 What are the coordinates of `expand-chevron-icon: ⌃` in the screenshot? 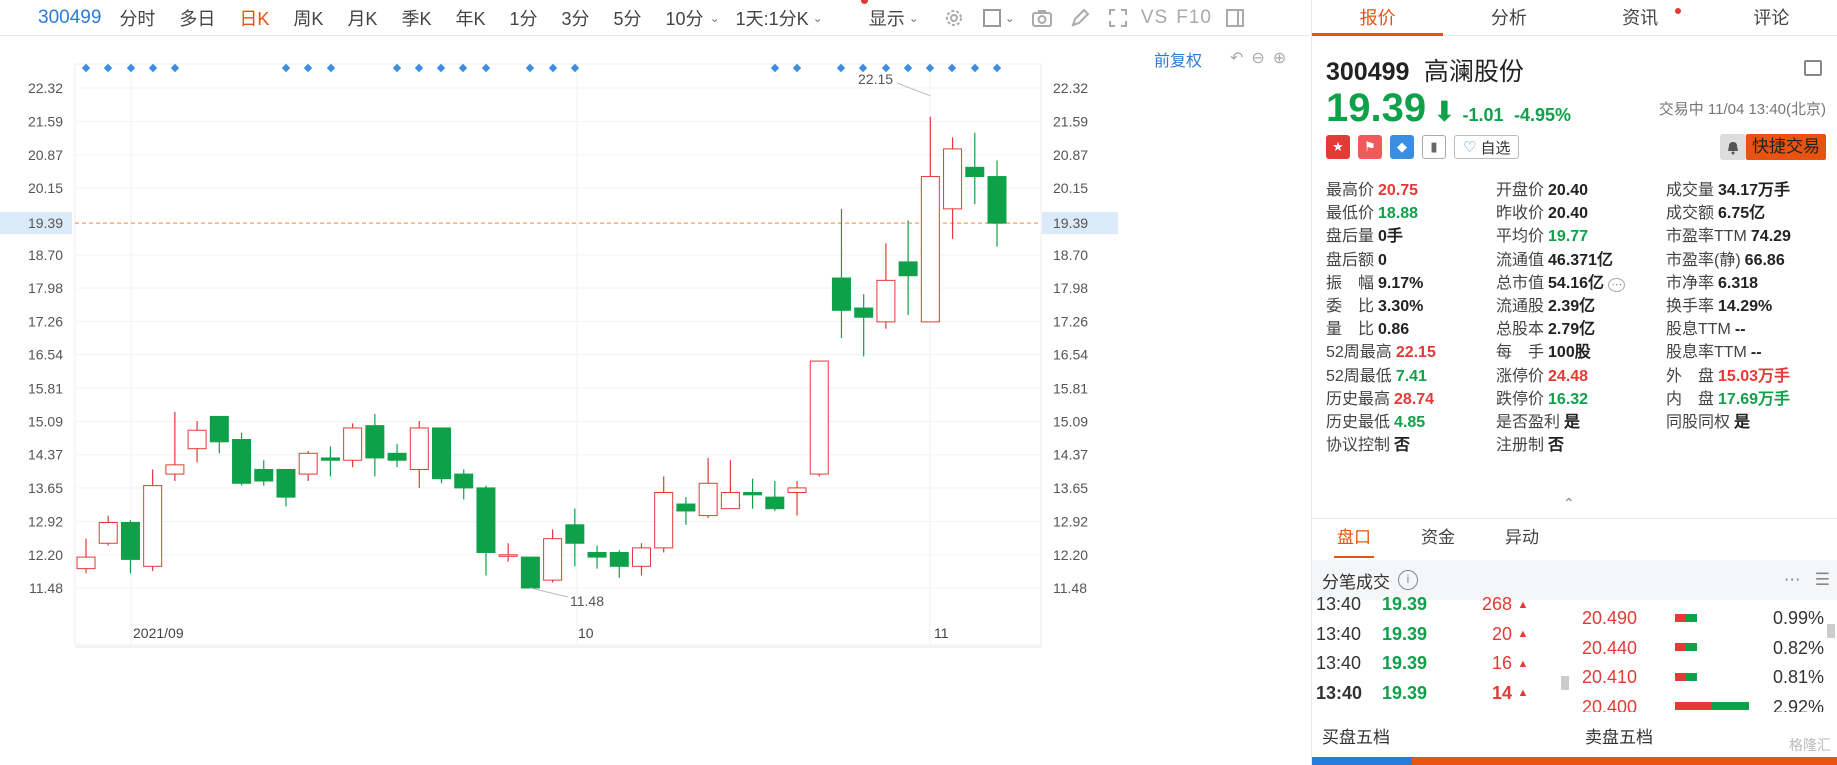 It's located at (1569, 503).